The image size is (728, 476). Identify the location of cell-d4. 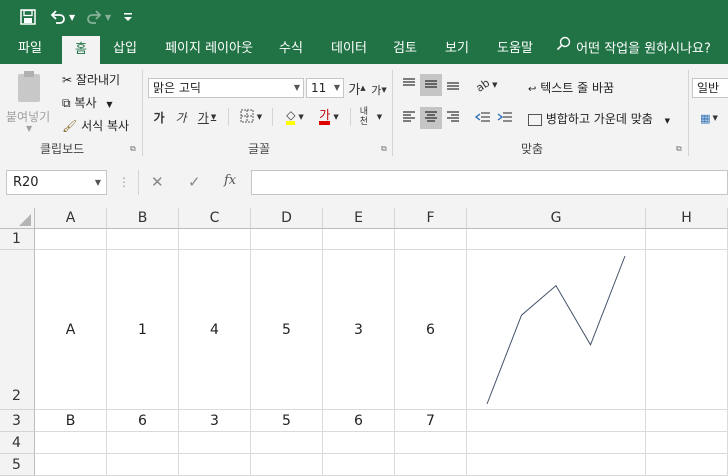
(287, 443).